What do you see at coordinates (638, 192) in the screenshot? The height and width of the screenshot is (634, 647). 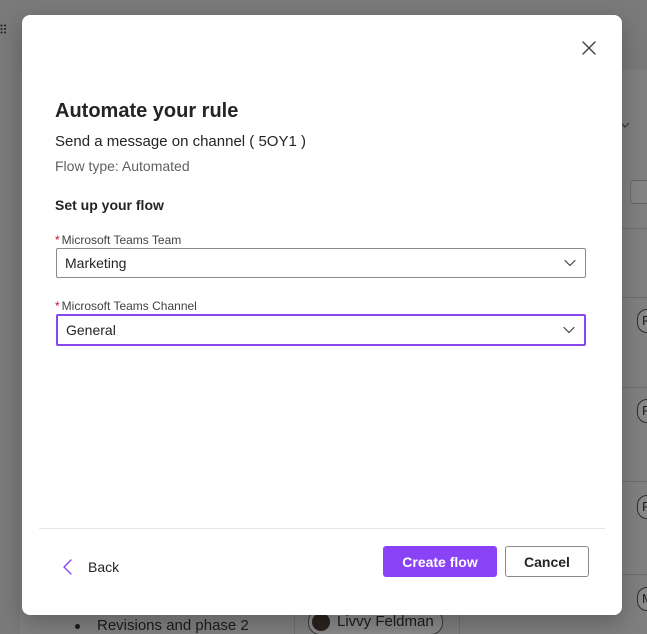 I see `background-search-box` at bounding box center [638, 192].